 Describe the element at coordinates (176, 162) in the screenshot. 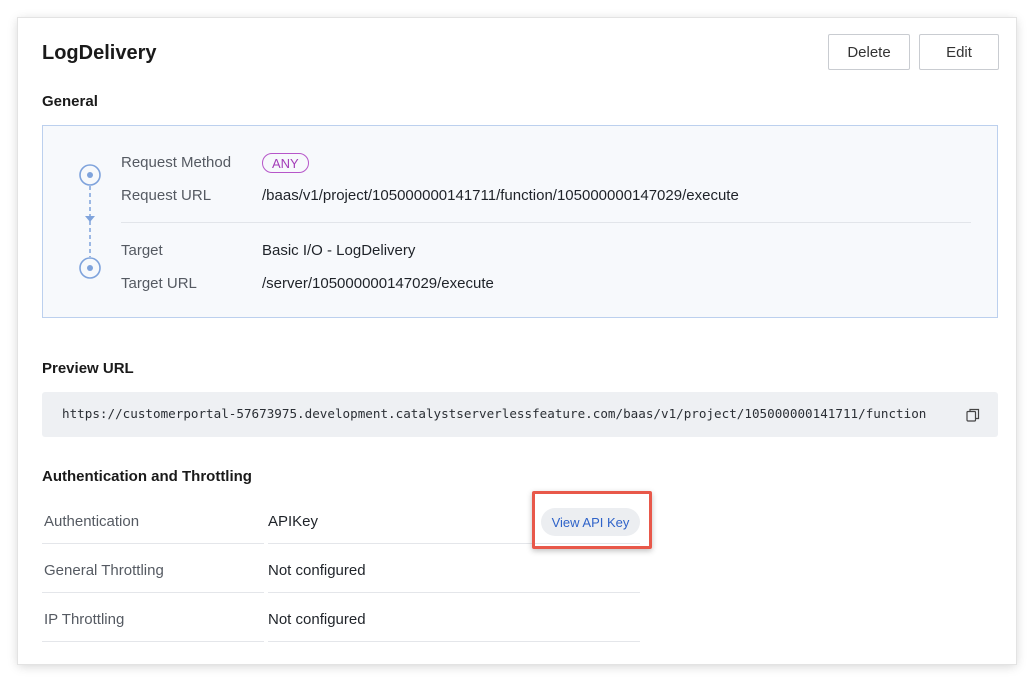

I see `request-method-label: Request Method` at that location.